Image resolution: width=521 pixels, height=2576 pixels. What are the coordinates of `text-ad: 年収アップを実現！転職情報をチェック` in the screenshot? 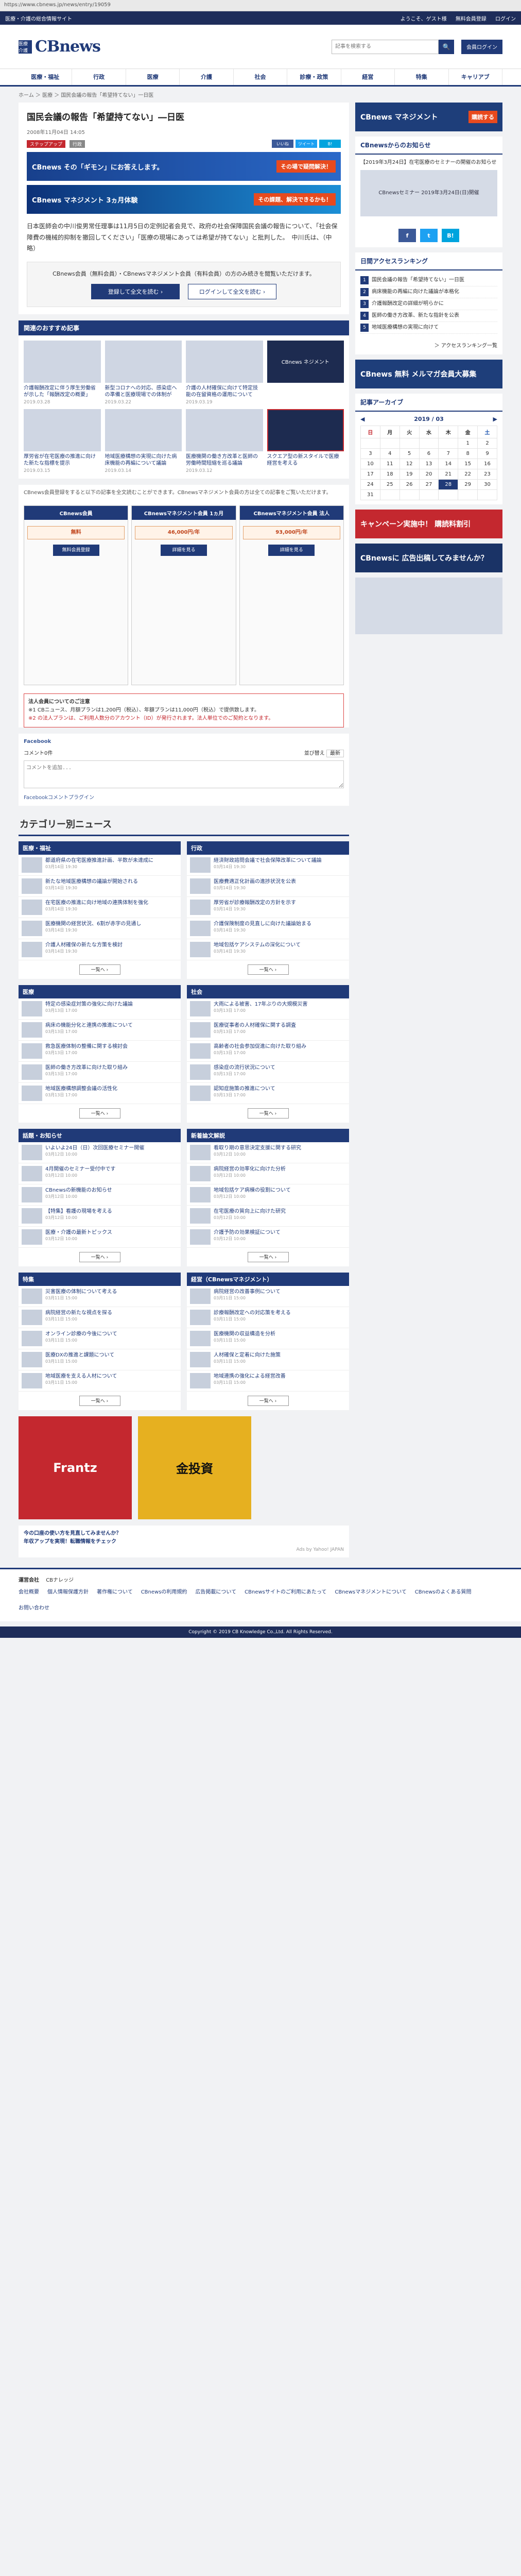 It's located at (184, 1542).